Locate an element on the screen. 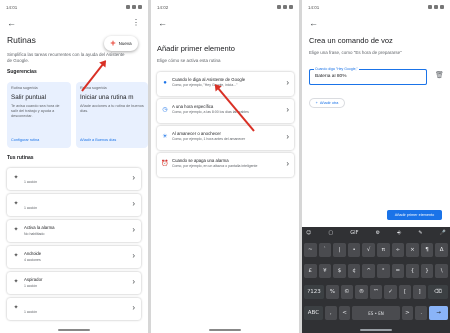  abc-key: ABC is located at coordinates (313, 313).